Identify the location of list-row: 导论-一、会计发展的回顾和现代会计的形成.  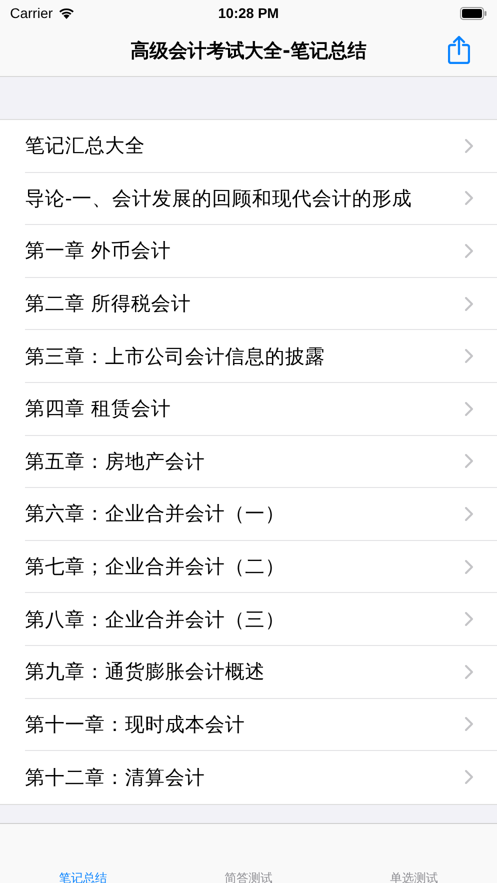
(261, 199).